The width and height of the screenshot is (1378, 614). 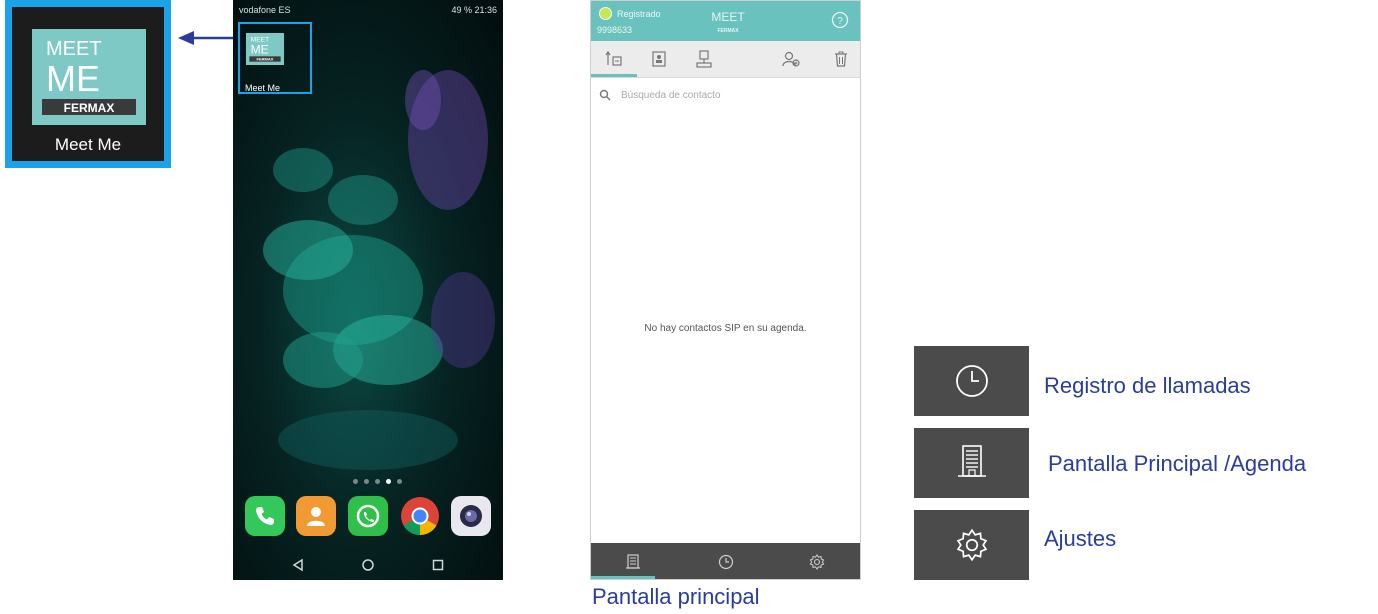 What do you see at coordinates (615, 30) in the screenshot?
I see `sip-number: 9998633` at bounding box center [615, 30].